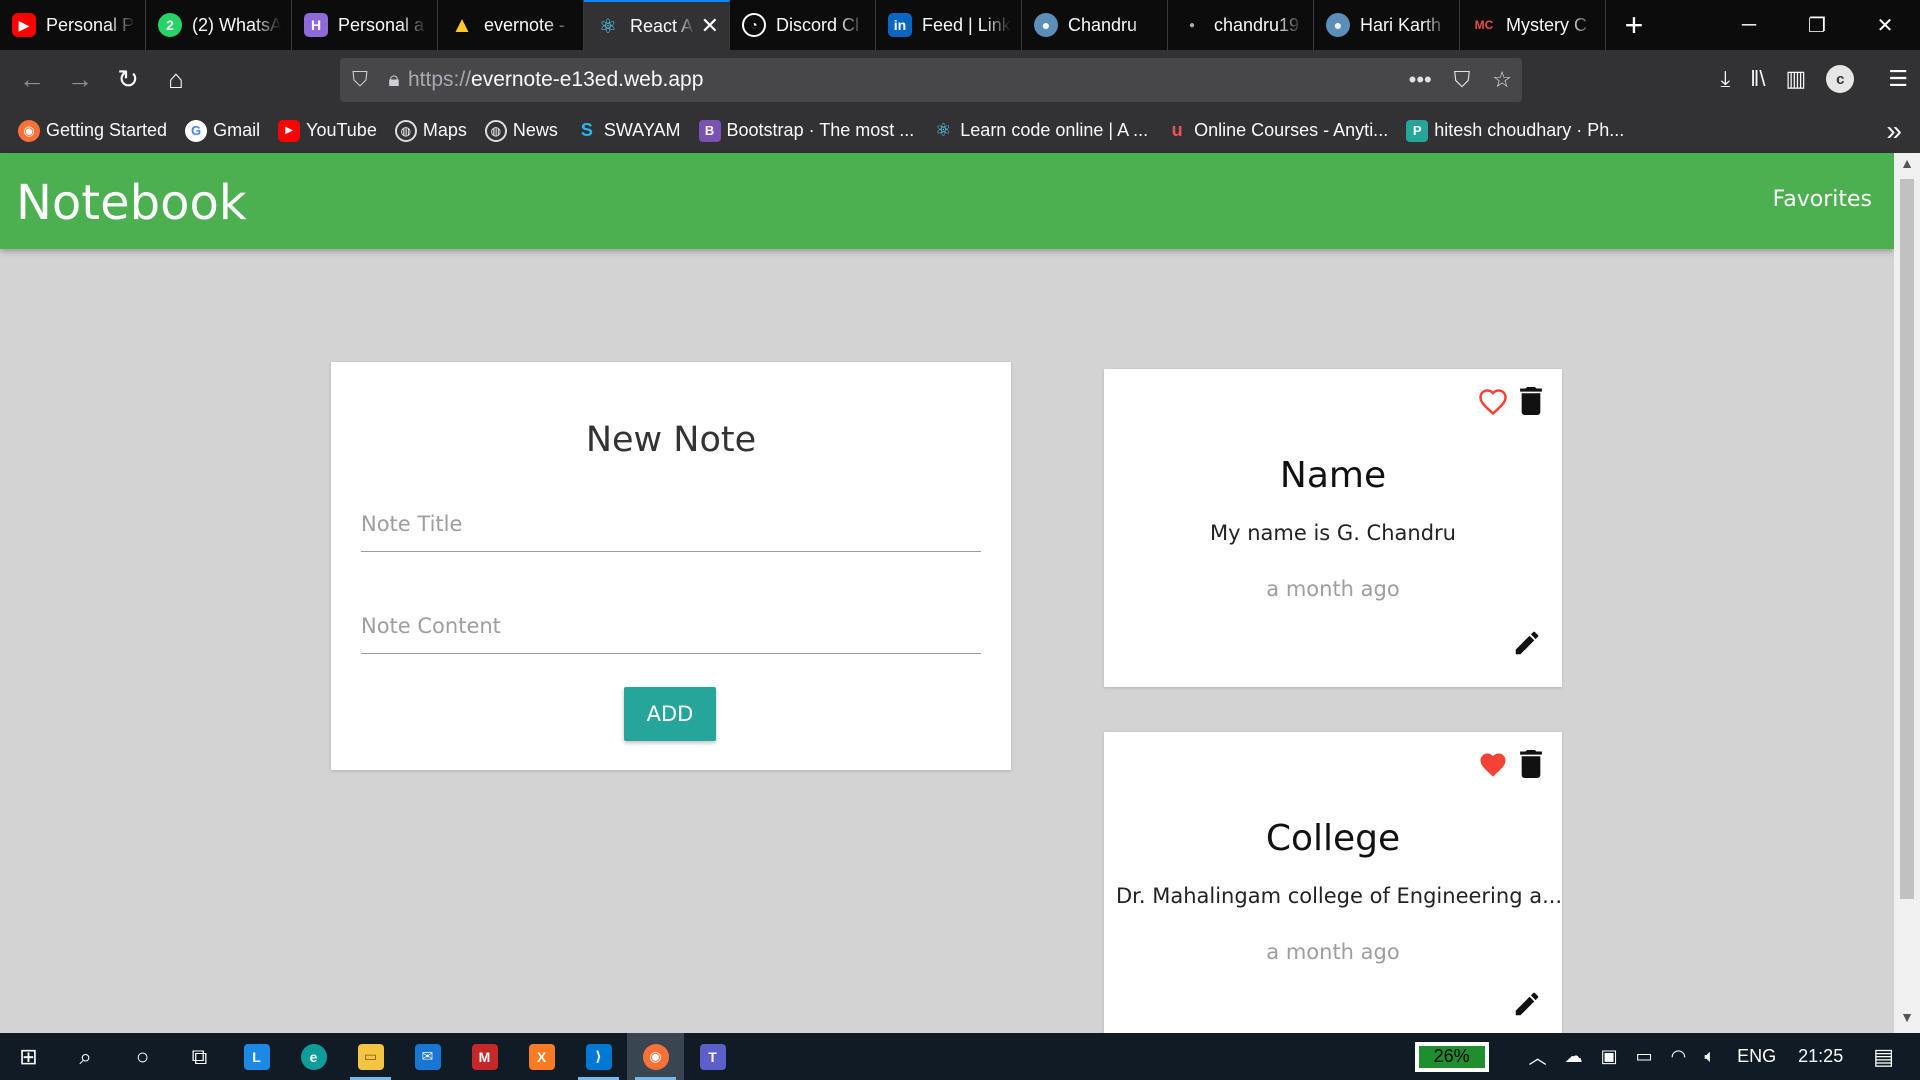 This screenshot has height=1080, width=1920. What do you see at coordinates (671, 525) in the screenshot?
I see `note-title-input: Note Title` at bounding box center [671, 525].